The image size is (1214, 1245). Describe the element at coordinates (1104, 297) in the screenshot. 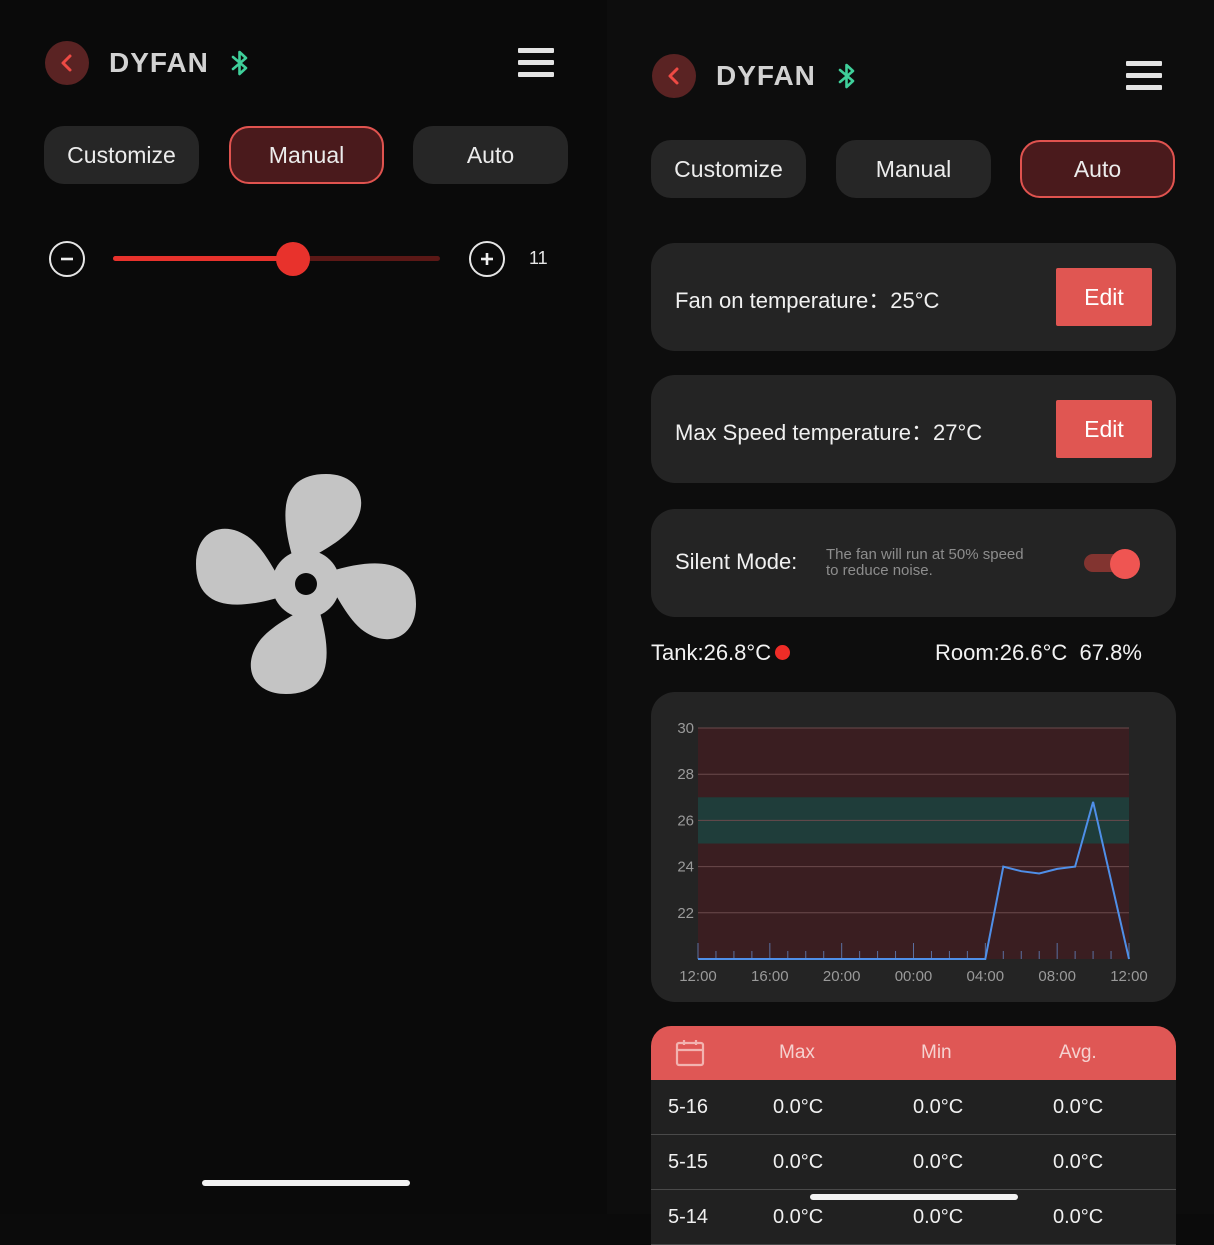

I see `edit-fan-on-button: Edit` at that location.